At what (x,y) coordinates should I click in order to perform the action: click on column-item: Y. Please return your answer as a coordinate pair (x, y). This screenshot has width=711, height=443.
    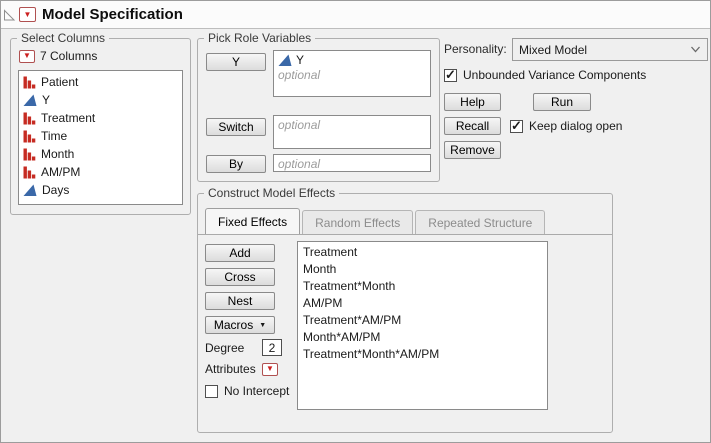
    Looking at the image, I should click on (100, 100).